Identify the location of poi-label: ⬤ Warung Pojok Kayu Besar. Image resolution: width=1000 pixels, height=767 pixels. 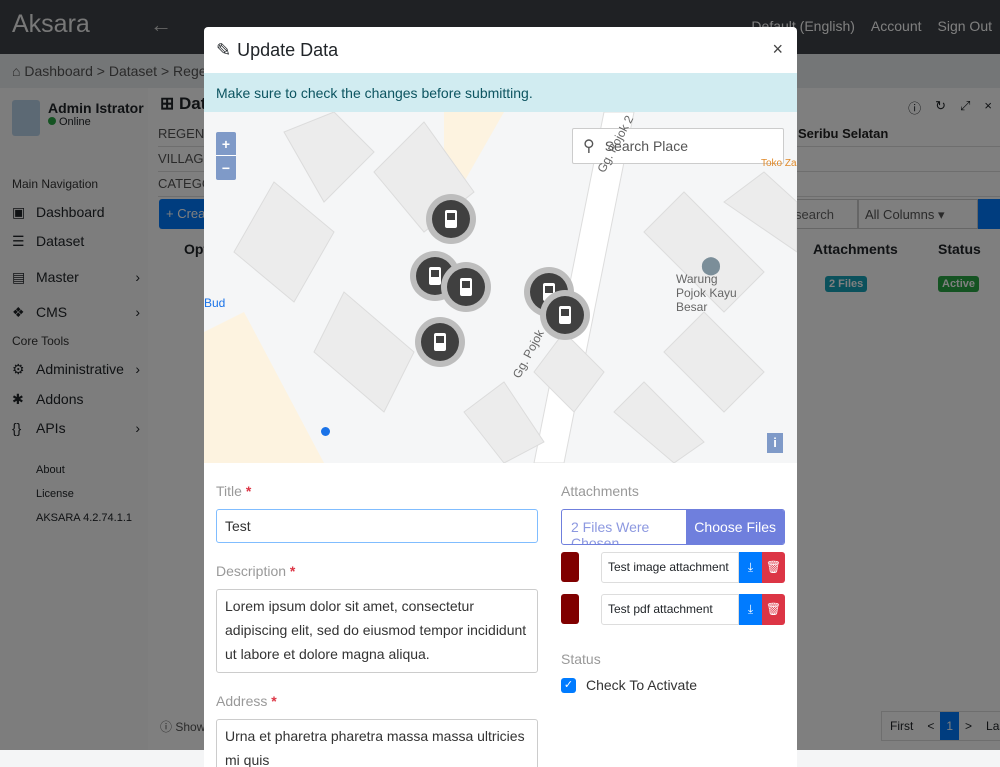
(711, 284).